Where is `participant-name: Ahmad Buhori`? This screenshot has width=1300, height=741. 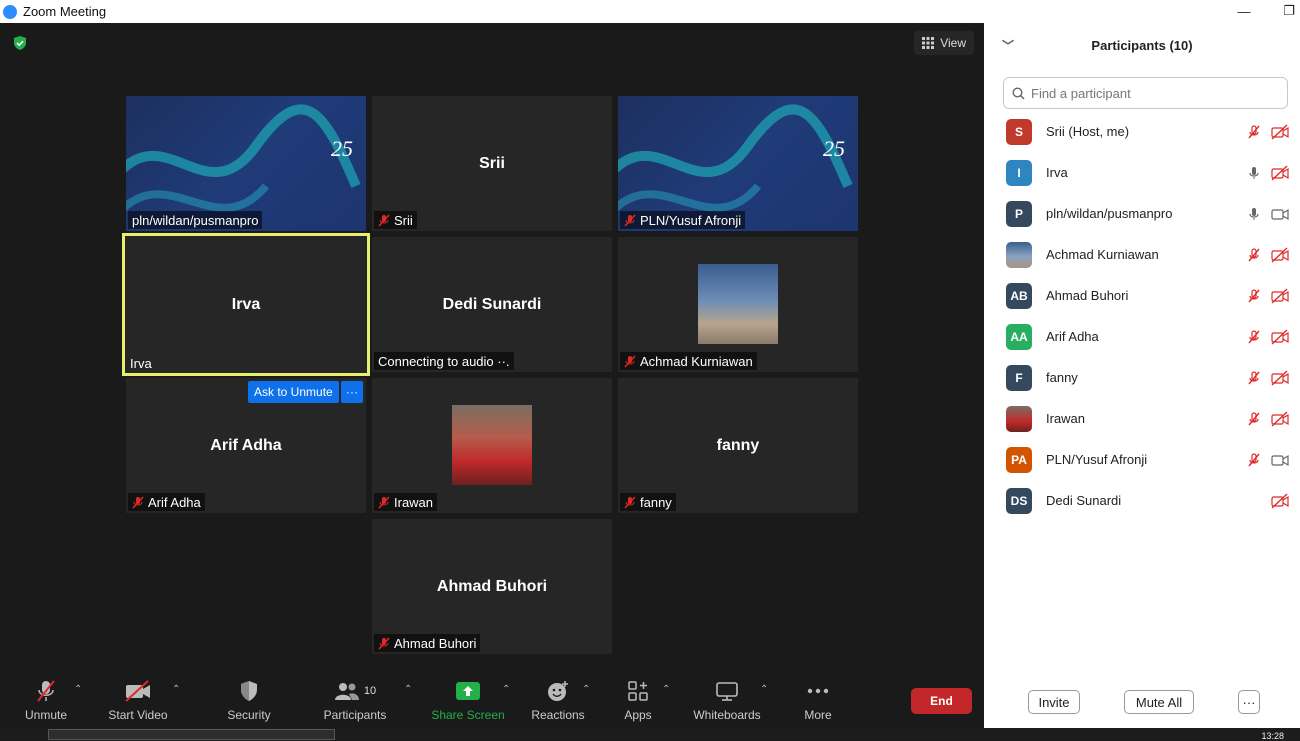 participant-name: Ahmad Buhori is located at coordinates (1087, 295).